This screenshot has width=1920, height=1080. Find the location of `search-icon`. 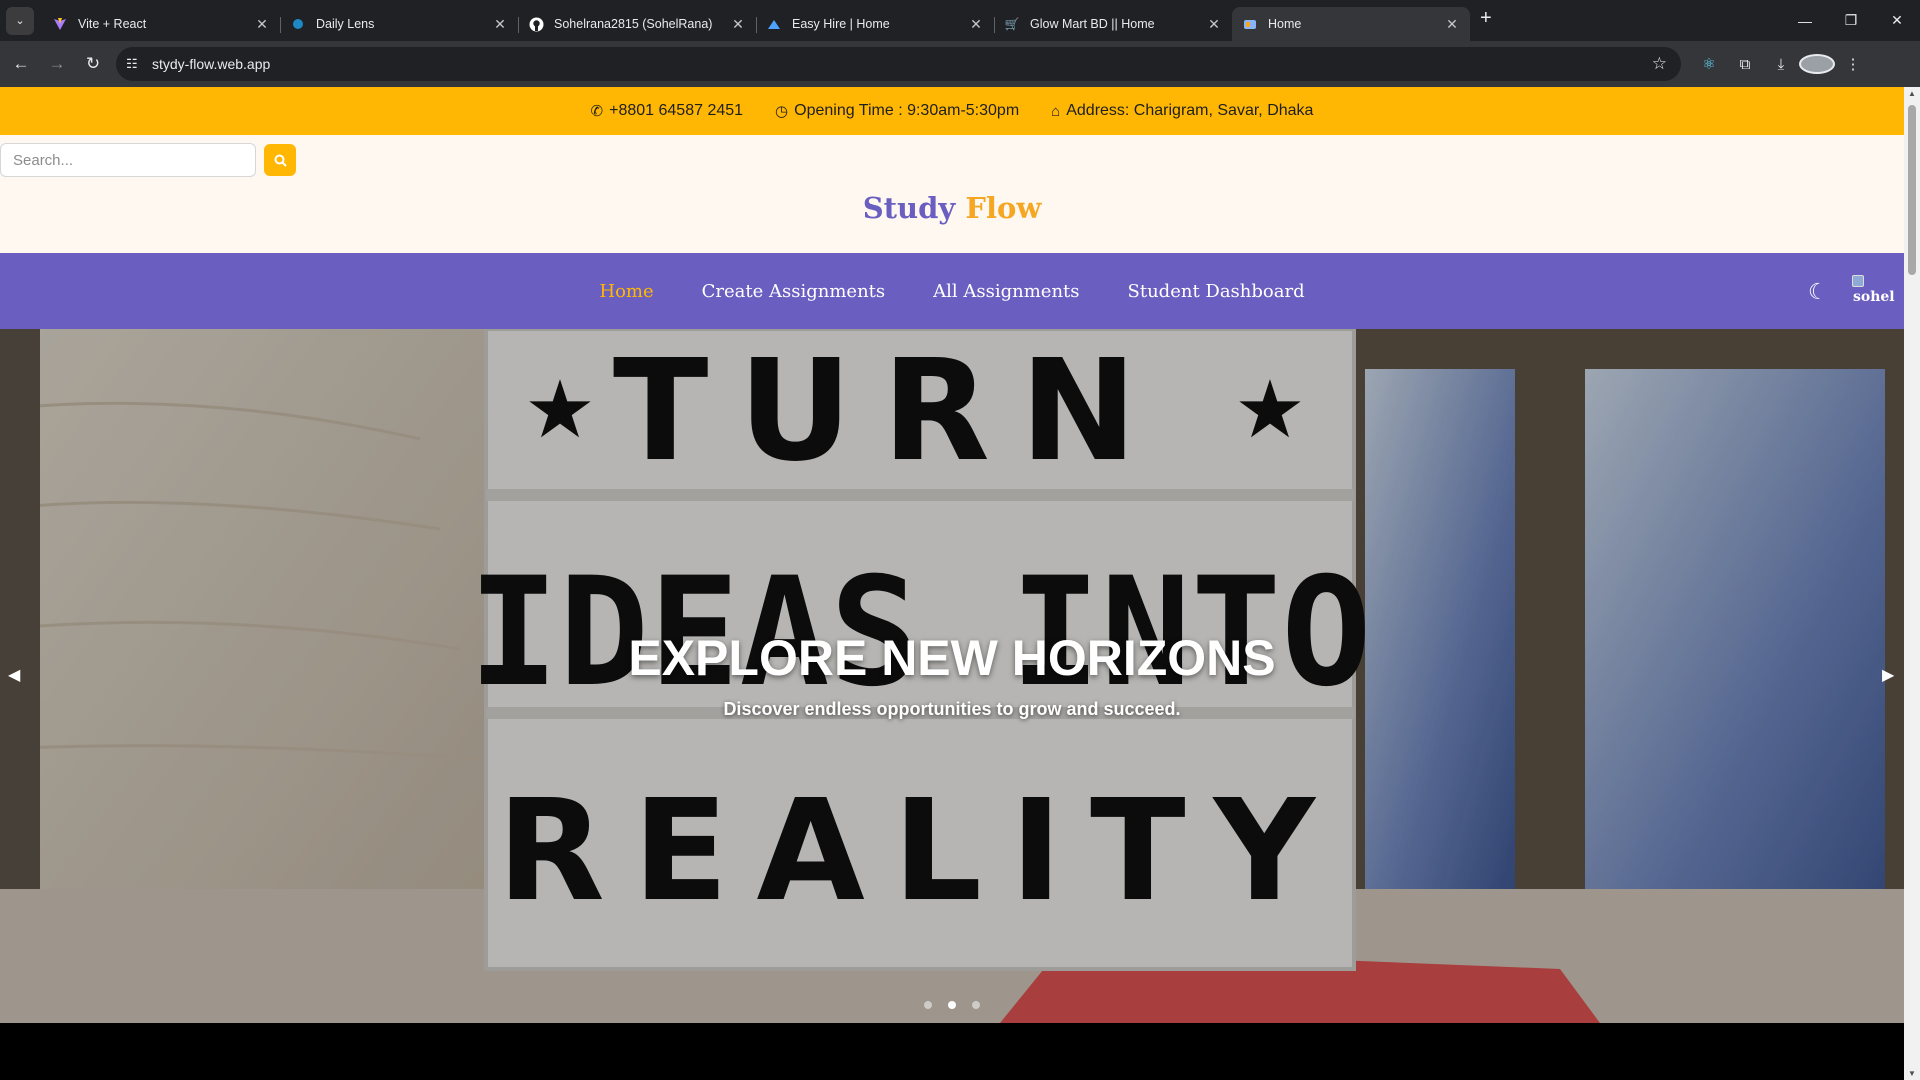

search-icon is located at coordinates (280, 160).